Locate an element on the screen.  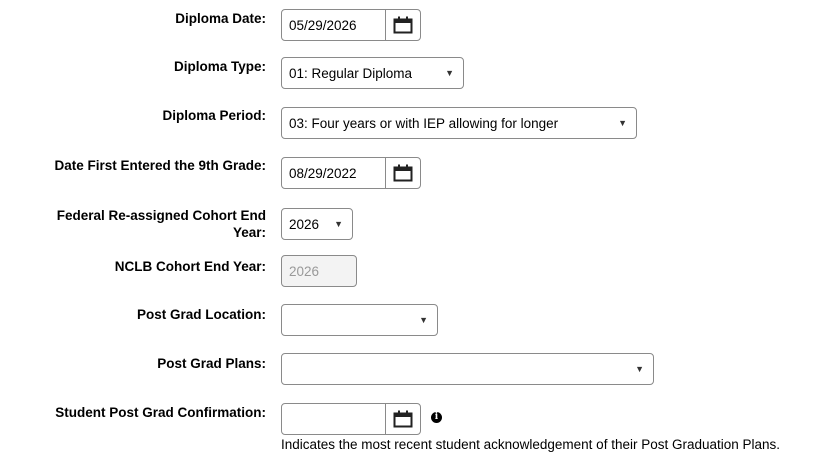
diploma-type-value: 01: Regular Diploma is located at coordinates (351, 73).